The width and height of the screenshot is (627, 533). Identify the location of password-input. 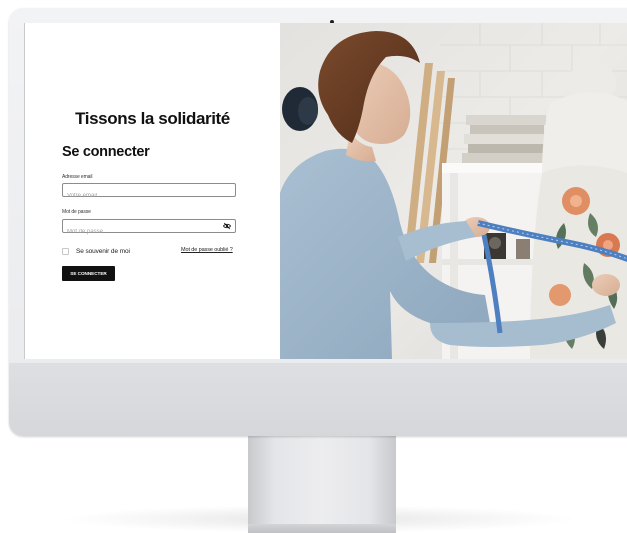
(140, 232).